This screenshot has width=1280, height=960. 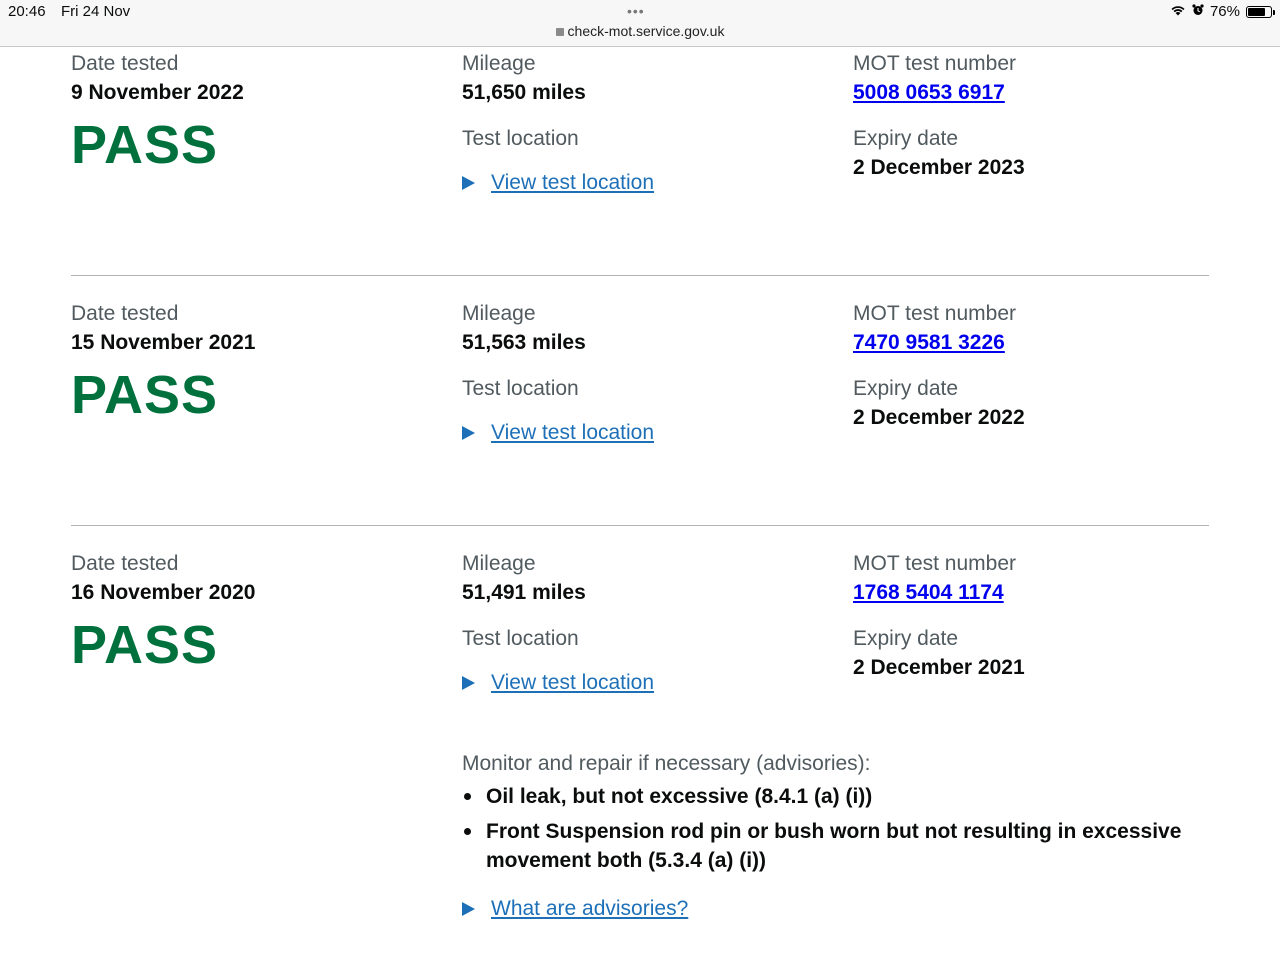 What do you see at coordinates (524, 342) in the screenshot?
I see `mileage-value: 51,563 miles` at bounding box center [524, 342].